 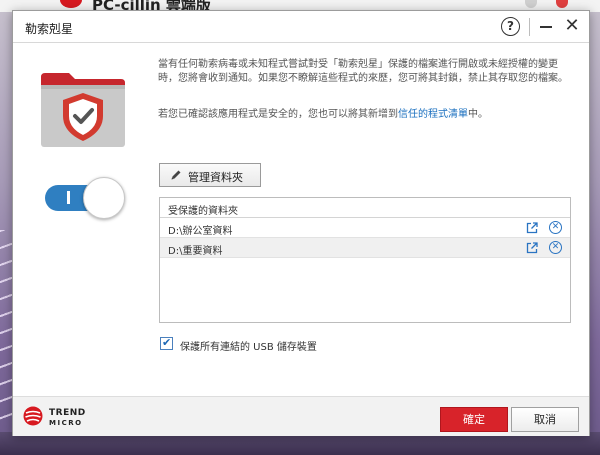 What do you see at coordinates (365, 208) in the screenshot?
I see `list-header: 受保護的資料夾` at bounding box center [365, 208].